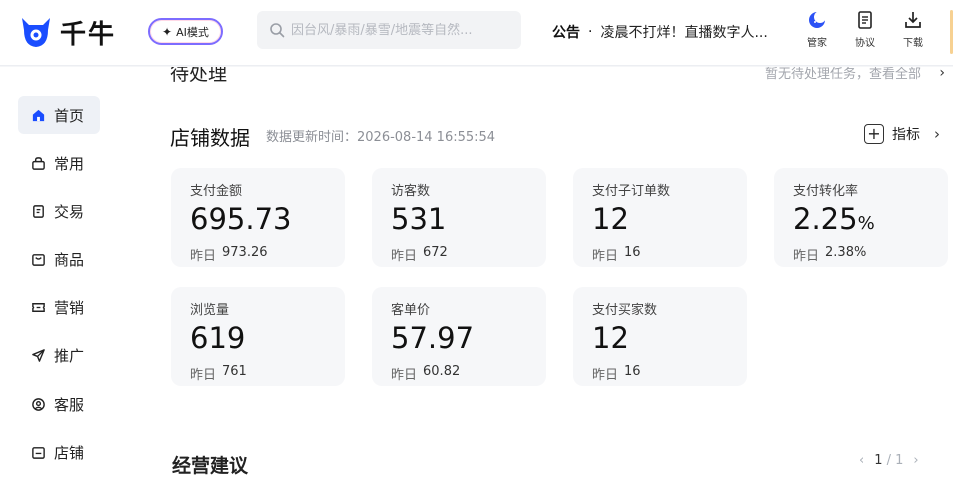 This screenshot has width=953, height=489. What do you see at coordinates (210, 466) in the screenshot?
I see `business-advice-title: 经营建议` at bounding box center [210, 466].